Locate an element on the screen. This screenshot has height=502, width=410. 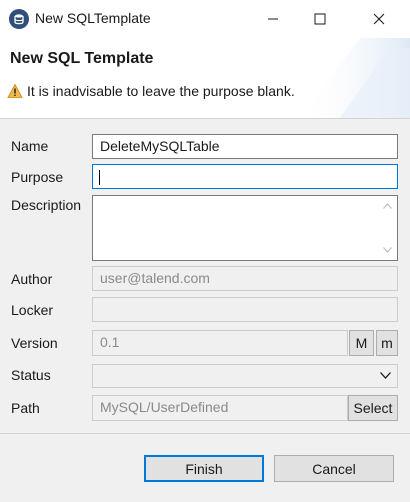
name-label: Name is located at coordinates (30, 146).